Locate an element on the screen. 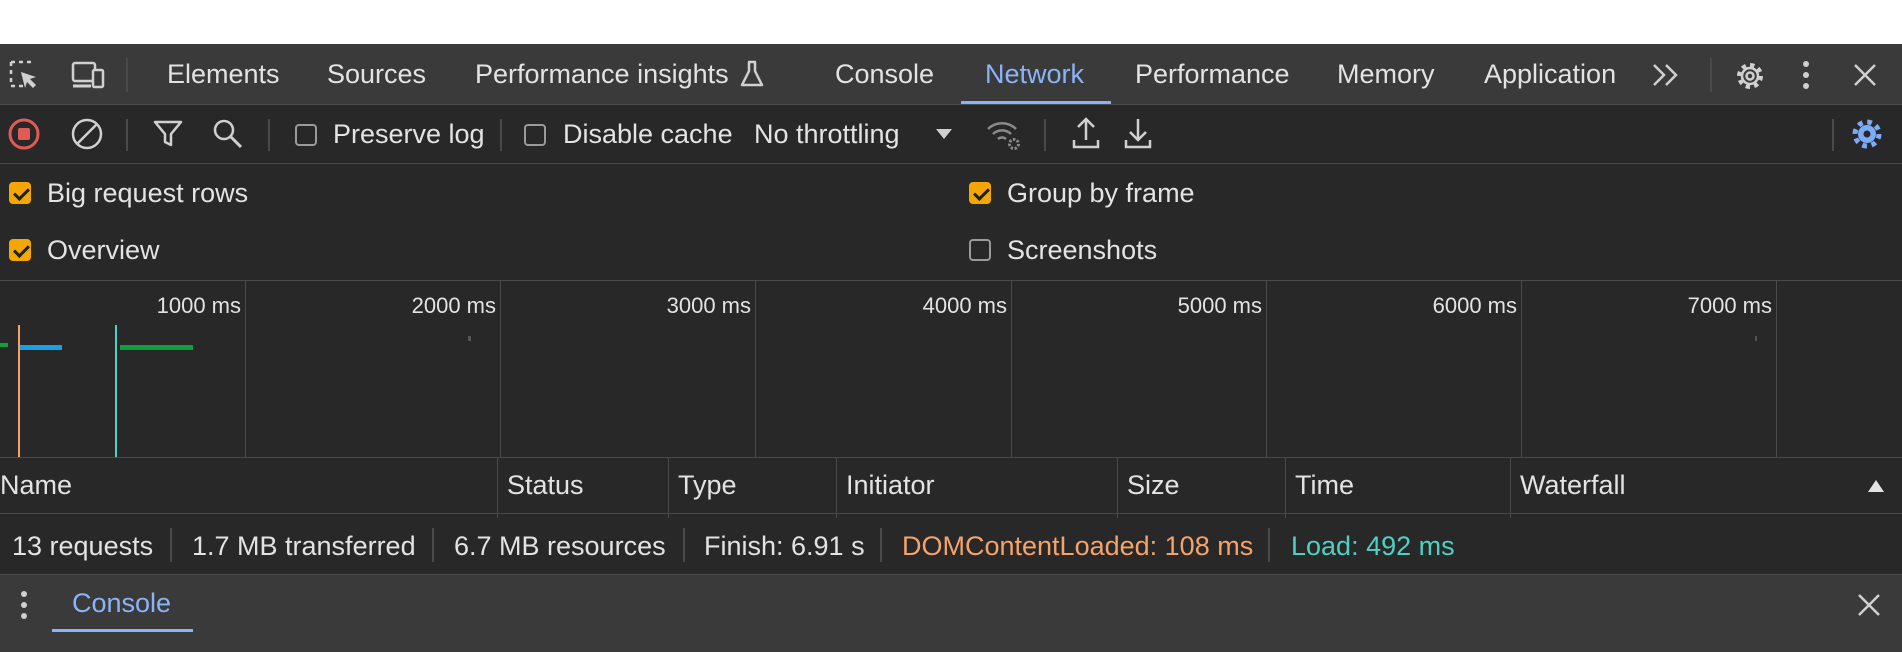  close-drawer-icon is located at coordinates (1869, 605).